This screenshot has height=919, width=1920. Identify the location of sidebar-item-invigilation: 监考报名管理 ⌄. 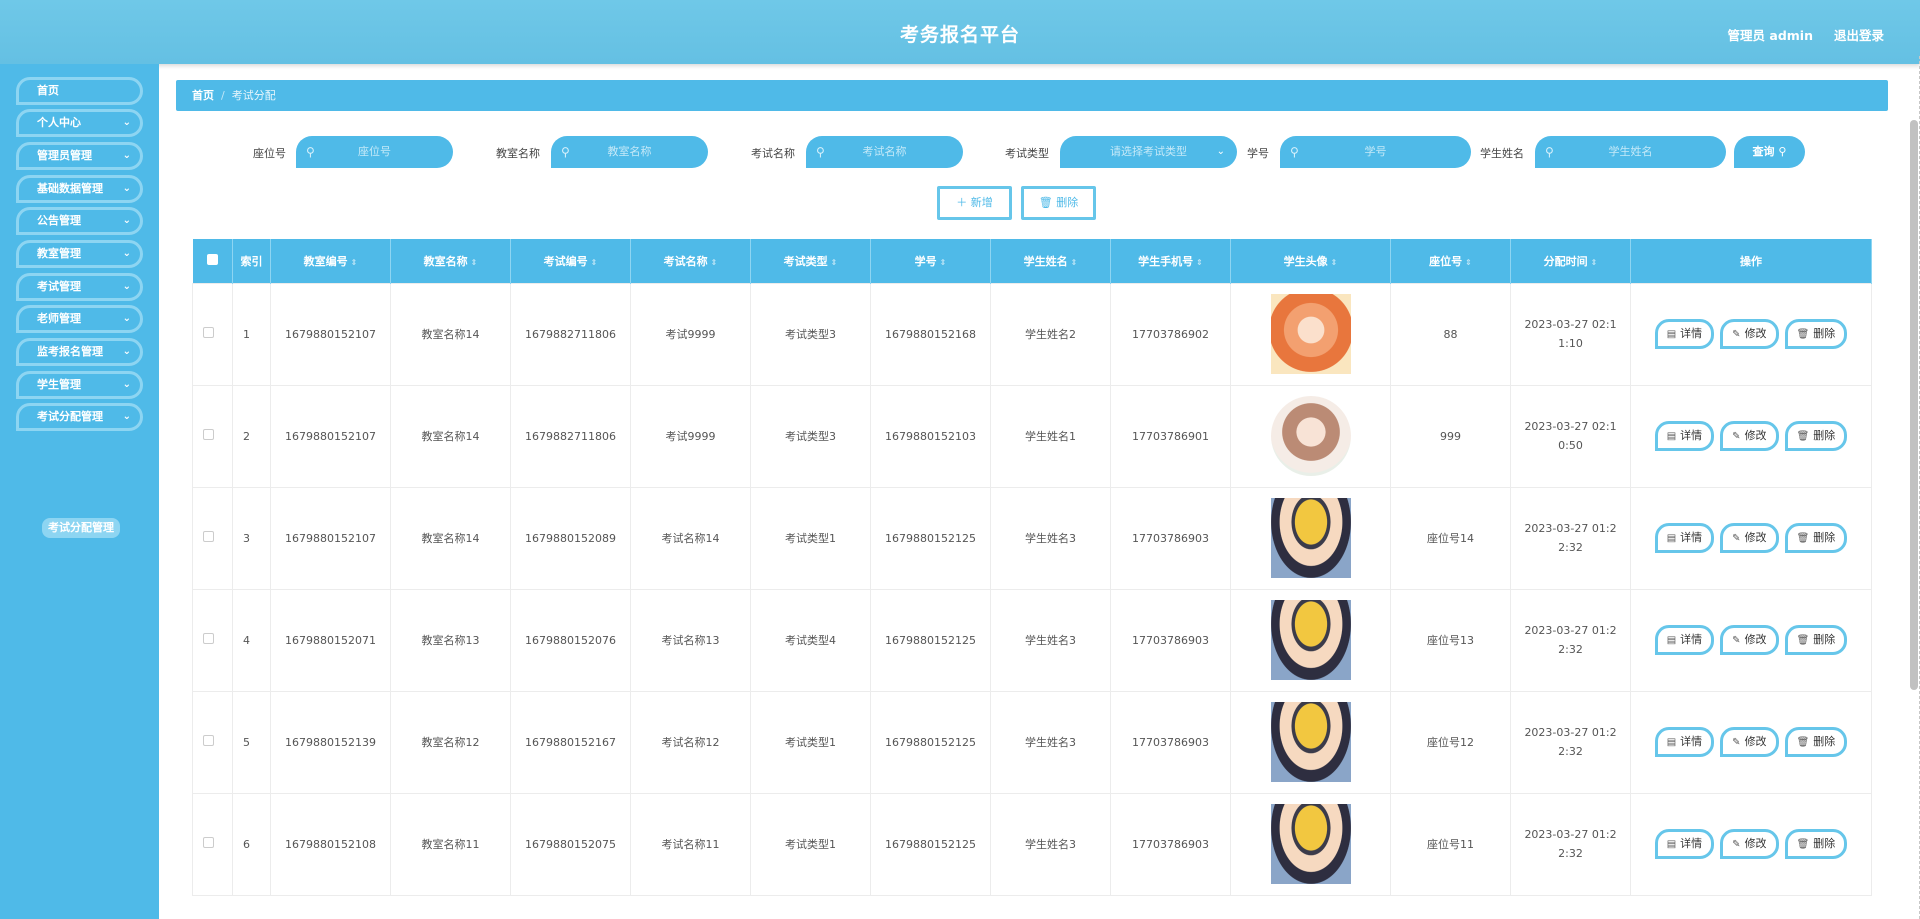
(79, 352).